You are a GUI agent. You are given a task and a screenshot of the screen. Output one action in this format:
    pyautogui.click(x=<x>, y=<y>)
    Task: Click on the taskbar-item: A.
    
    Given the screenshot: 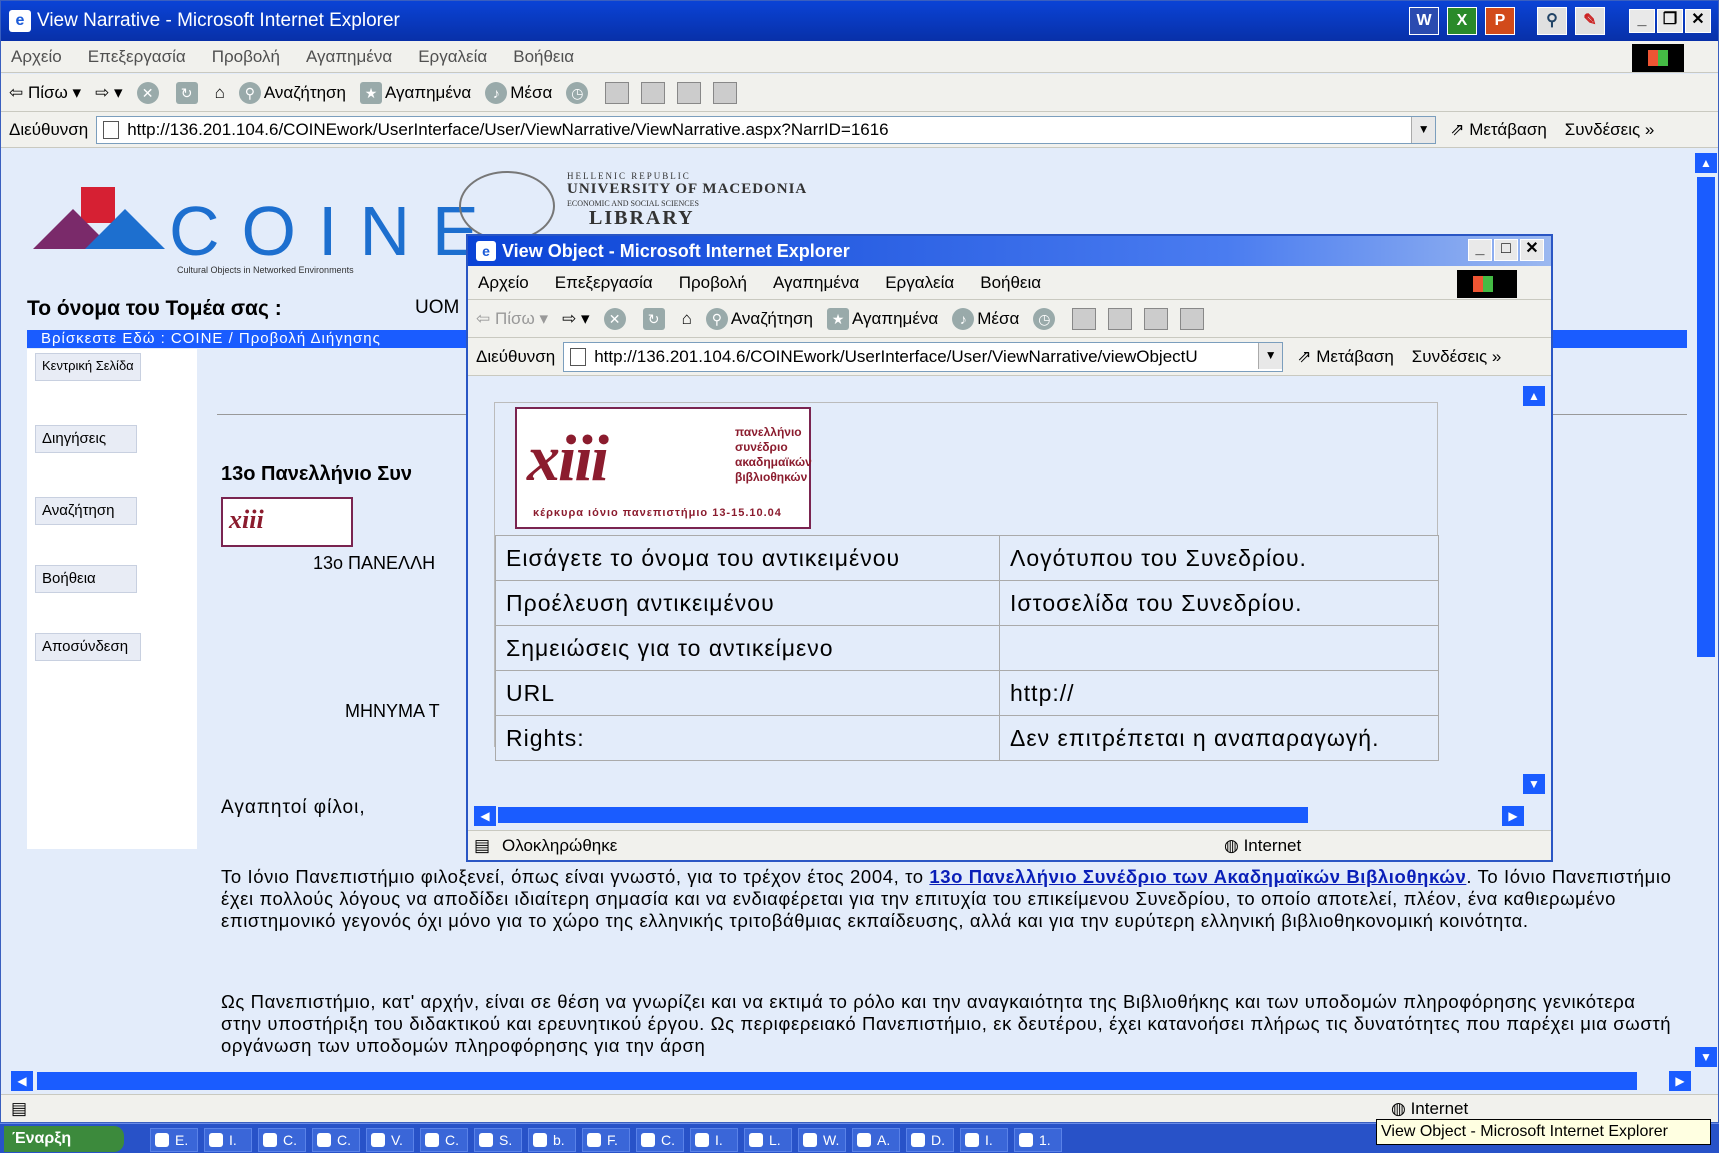 What is the action you would take?
    pyautogui.click(x=876, y=1140)
    